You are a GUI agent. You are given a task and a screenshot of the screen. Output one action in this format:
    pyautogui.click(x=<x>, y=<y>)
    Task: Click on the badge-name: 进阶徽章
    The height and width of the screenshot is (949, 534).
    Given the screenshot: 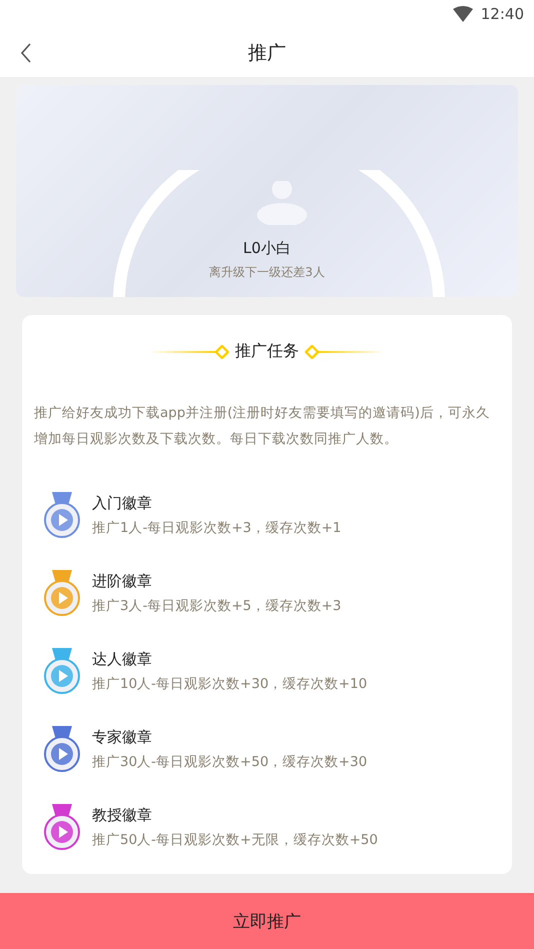 What is the action you would take?
    pyautogui.click(x=122, y=581)
    